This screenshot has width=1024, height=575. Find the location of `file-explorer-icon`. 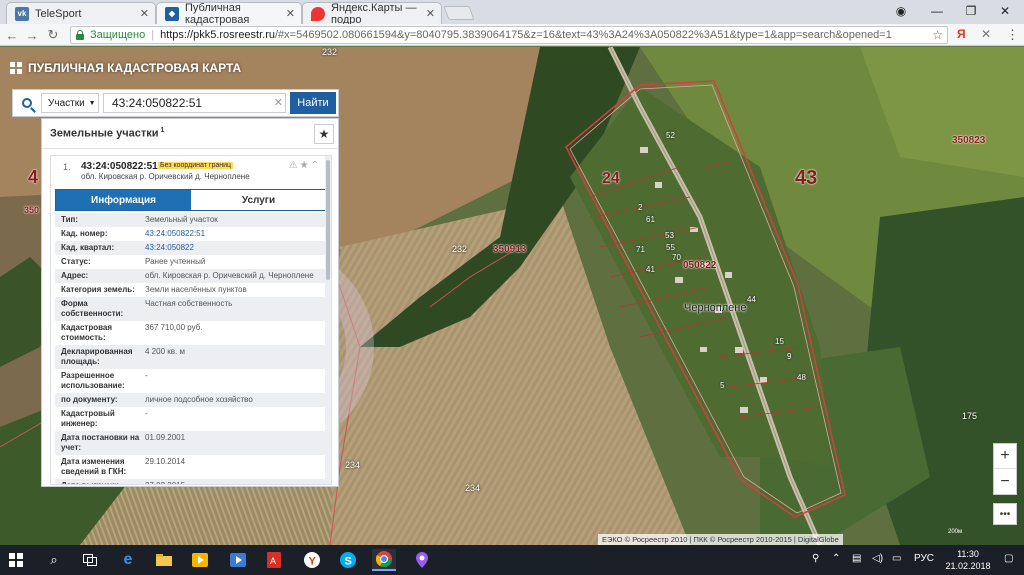

file-explorer-icon is located at coordinates (164, 560).